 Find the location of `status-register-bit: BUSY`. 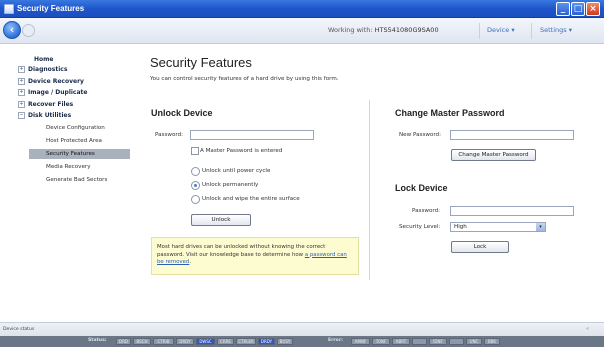

status-register-bit: BUSY is located at coordinates (285, 341).